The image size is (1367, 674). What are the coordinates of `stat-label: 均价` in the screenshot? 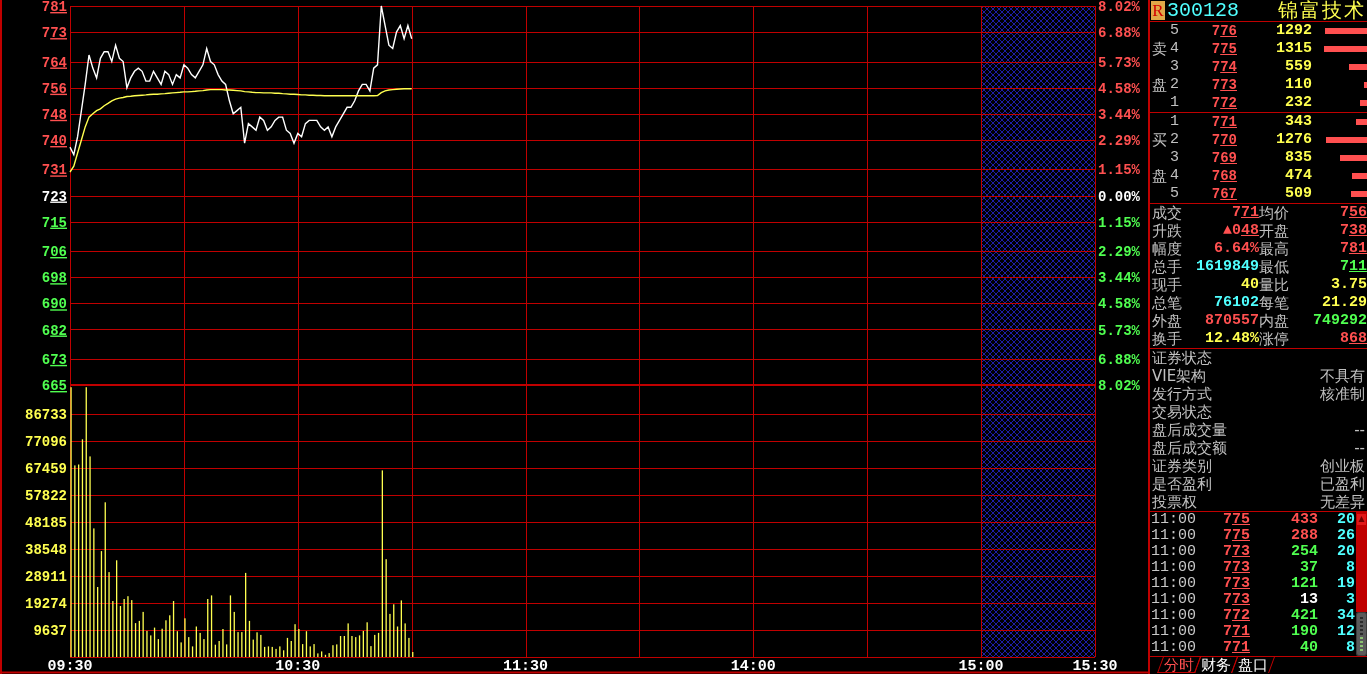 It's located at (1274, 213).